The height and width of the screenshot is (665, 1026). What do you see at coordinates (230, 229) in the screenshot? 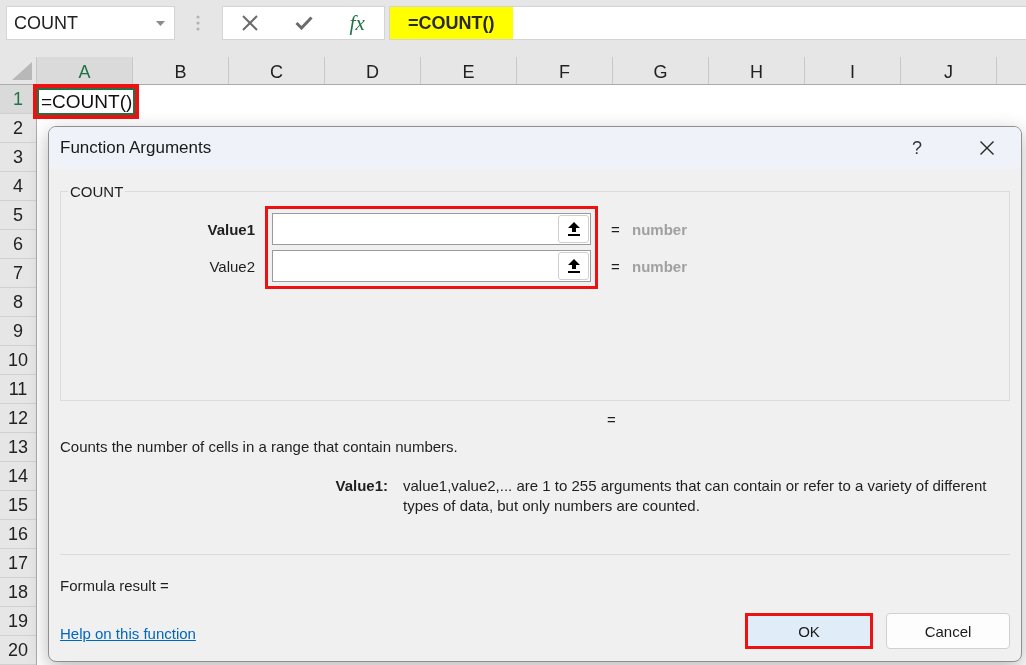
I see `argument-label: Value1` at bounding box center [230, 229].